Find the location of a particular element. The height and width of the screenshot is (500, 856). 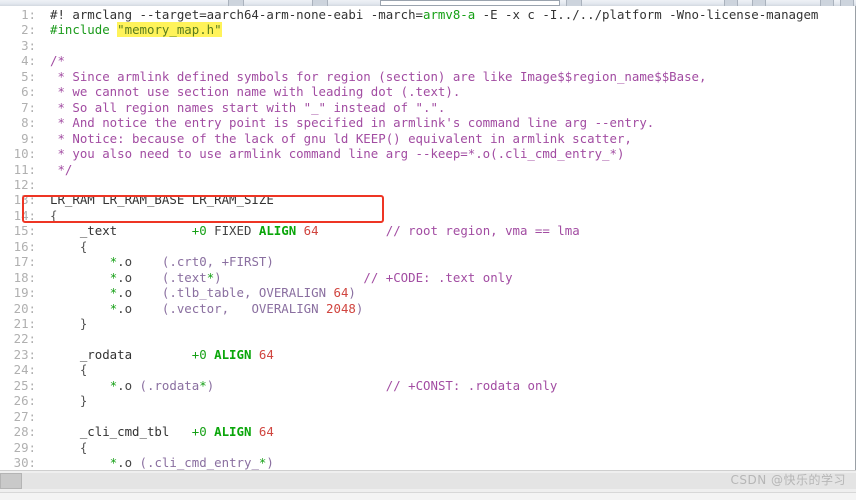

line-number: 23 is located at coordinates (18, 354).